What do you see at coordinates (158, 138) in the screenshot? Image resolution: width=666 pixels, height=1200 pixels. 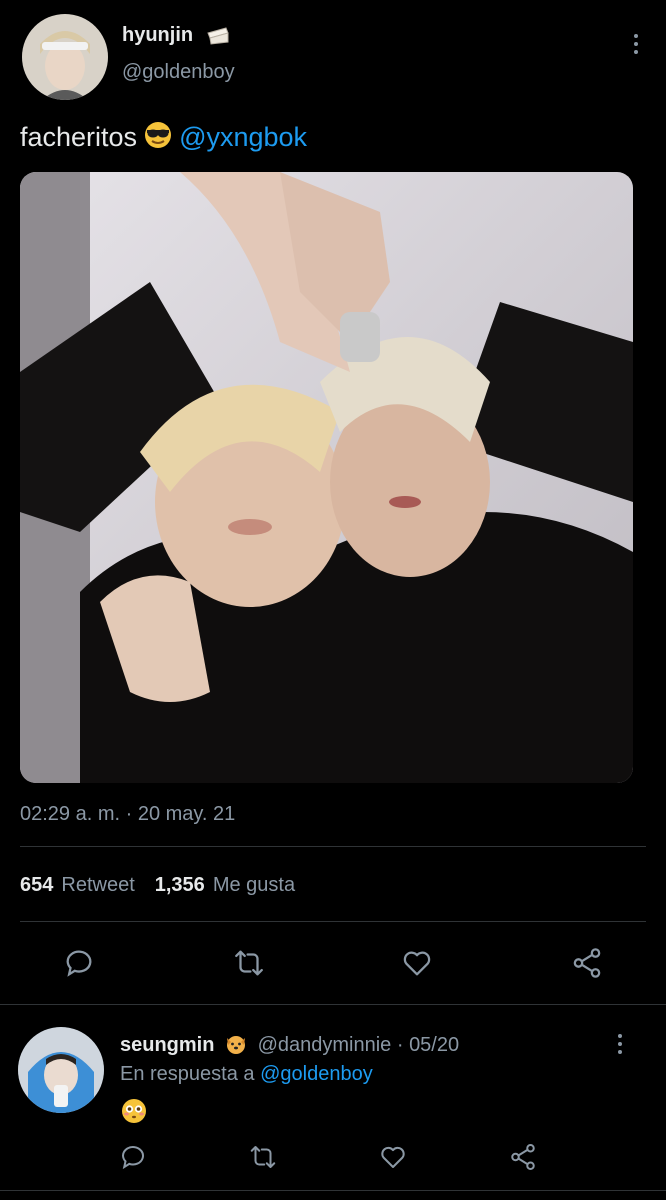 I see `sunglasses-emoji-icon` at bounding box center [158, 138].